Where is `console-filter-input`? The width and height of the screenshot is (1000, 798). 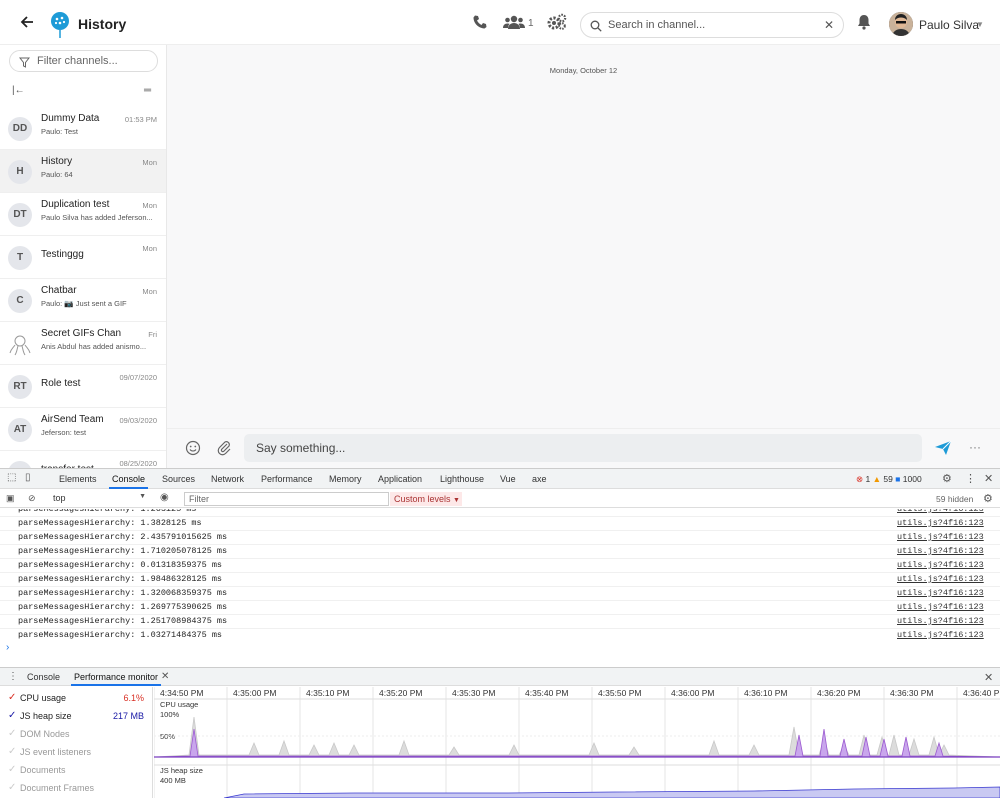
console-filter-input is located at coordinates (280, 499).